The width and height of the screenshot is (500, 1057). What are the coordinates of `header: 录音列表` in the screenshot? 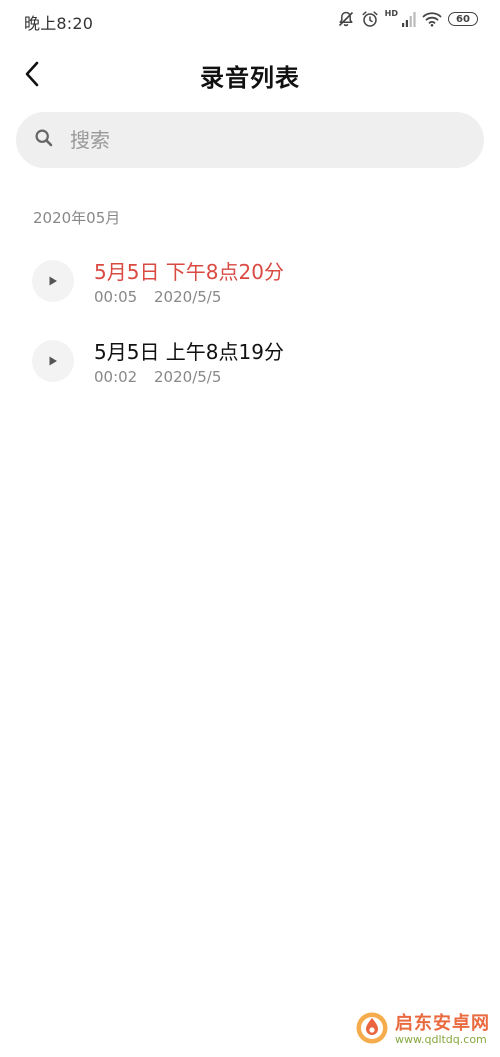 It's located at (250, 76).